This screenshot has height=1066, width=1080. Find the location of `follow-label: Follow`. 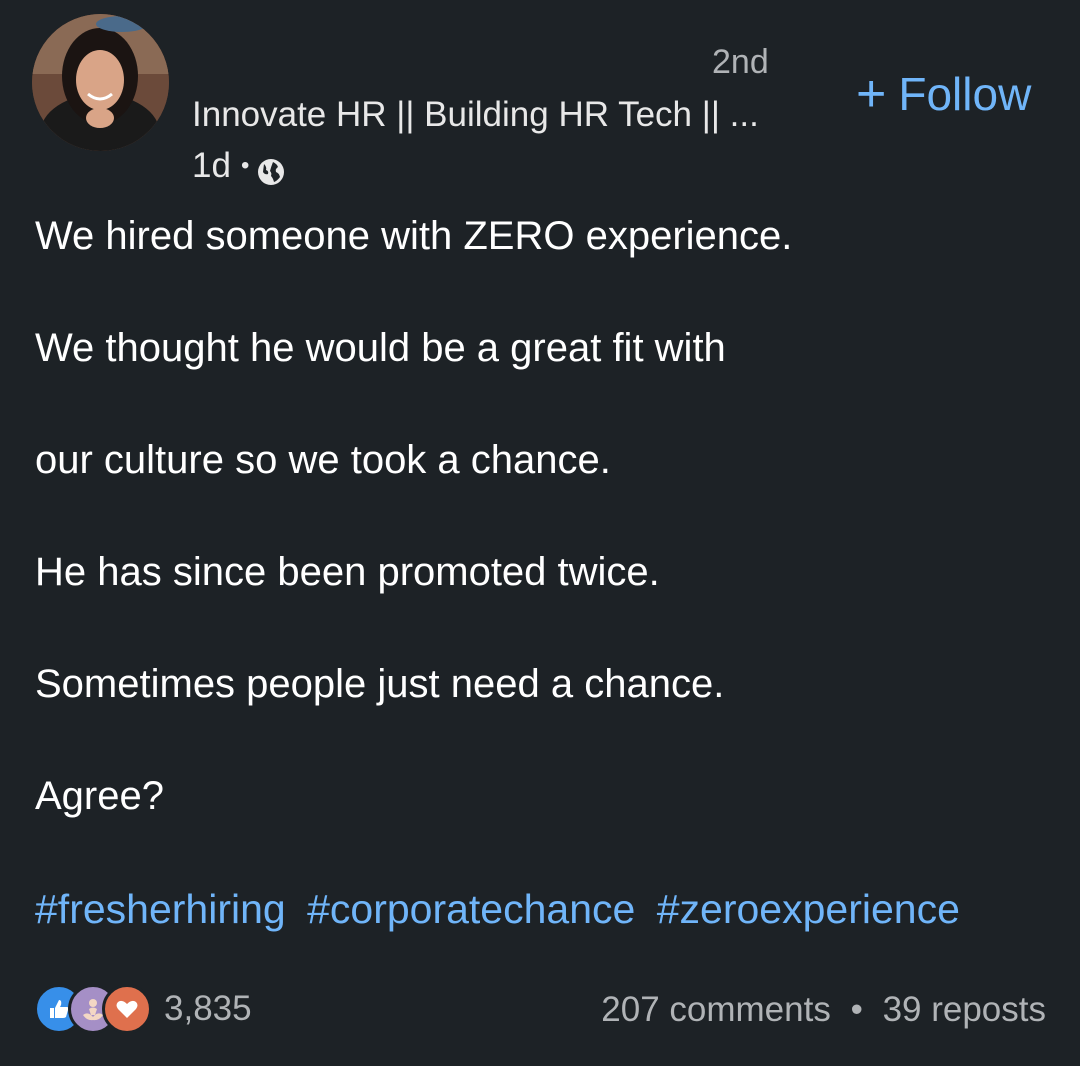

follow-label: Follow is located at coordinates (965, 94).